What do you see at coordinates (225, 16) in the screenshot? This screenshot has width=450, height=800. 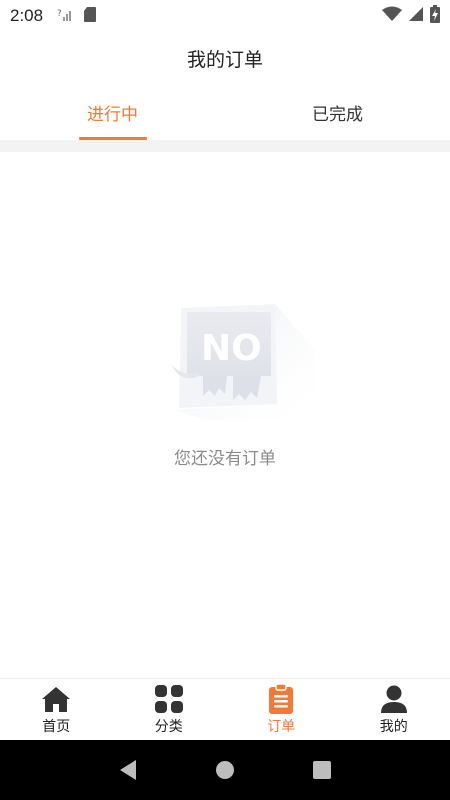 I see `status-bar: 2:08 ?` at bounding box center [225, 16].